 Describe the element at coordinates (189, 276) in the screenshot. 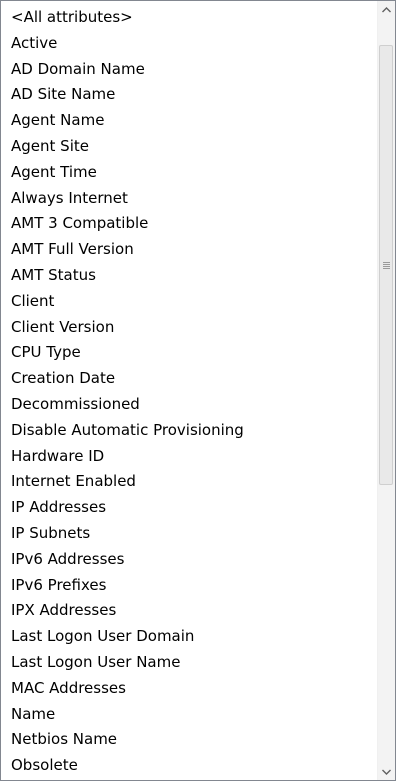

I see `list-item: AMT Status` at that location.